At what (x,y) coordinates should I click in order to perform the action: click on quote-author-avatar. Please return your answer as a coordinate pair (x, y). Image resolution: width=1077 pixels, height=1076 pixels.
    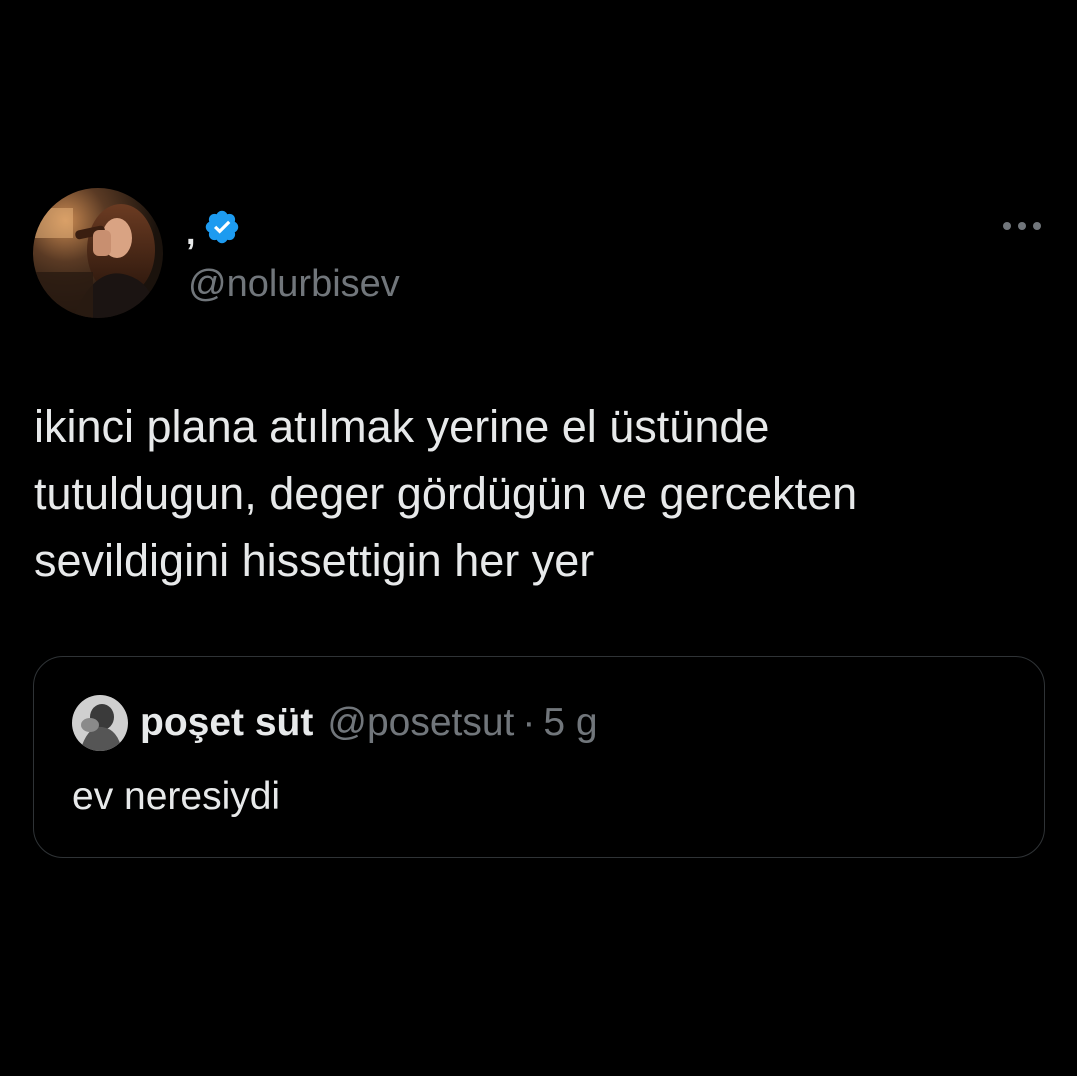
    Looking at the image, I should click on (100, 723).